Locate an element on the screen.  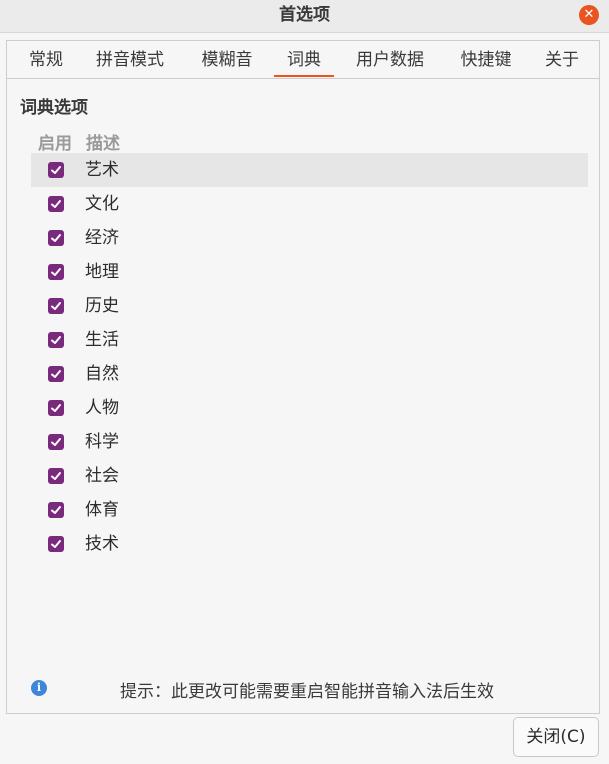
list-item-label: 生活 is located at coordinates (102, 340).